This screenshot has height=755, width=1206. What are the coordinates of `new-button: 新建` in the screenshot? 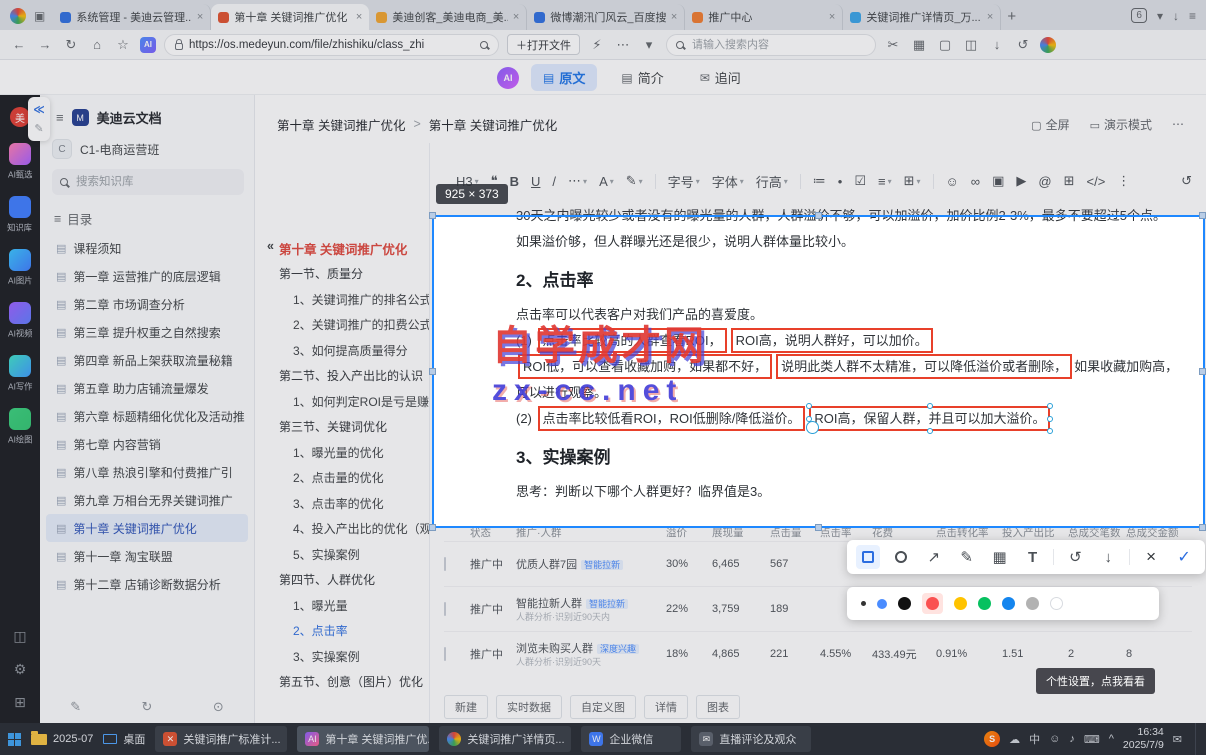 It's located at (466, 707).